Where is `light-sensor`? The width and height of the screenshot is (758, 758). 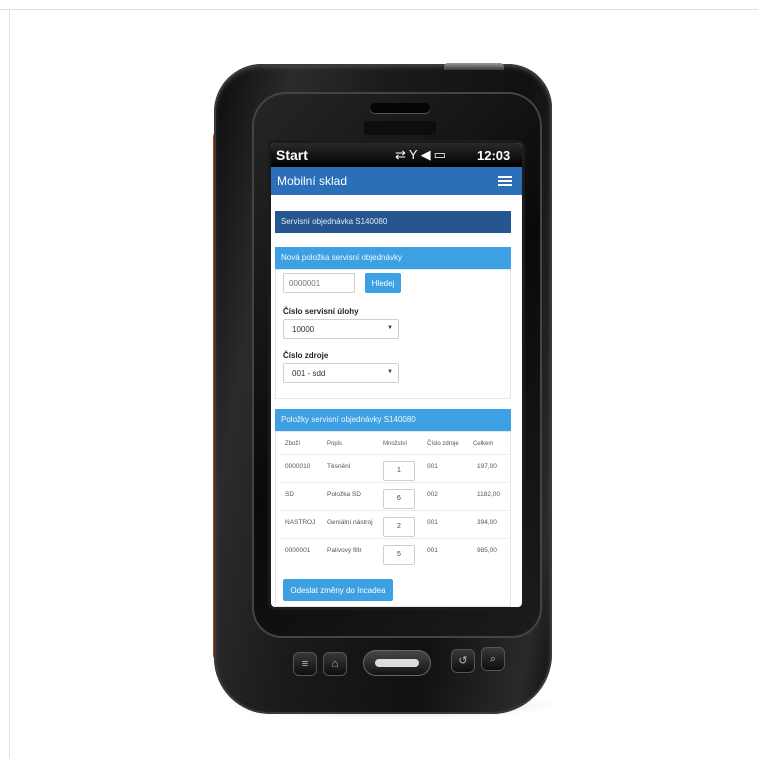
light-sensor is located at coordinates (400, 128).